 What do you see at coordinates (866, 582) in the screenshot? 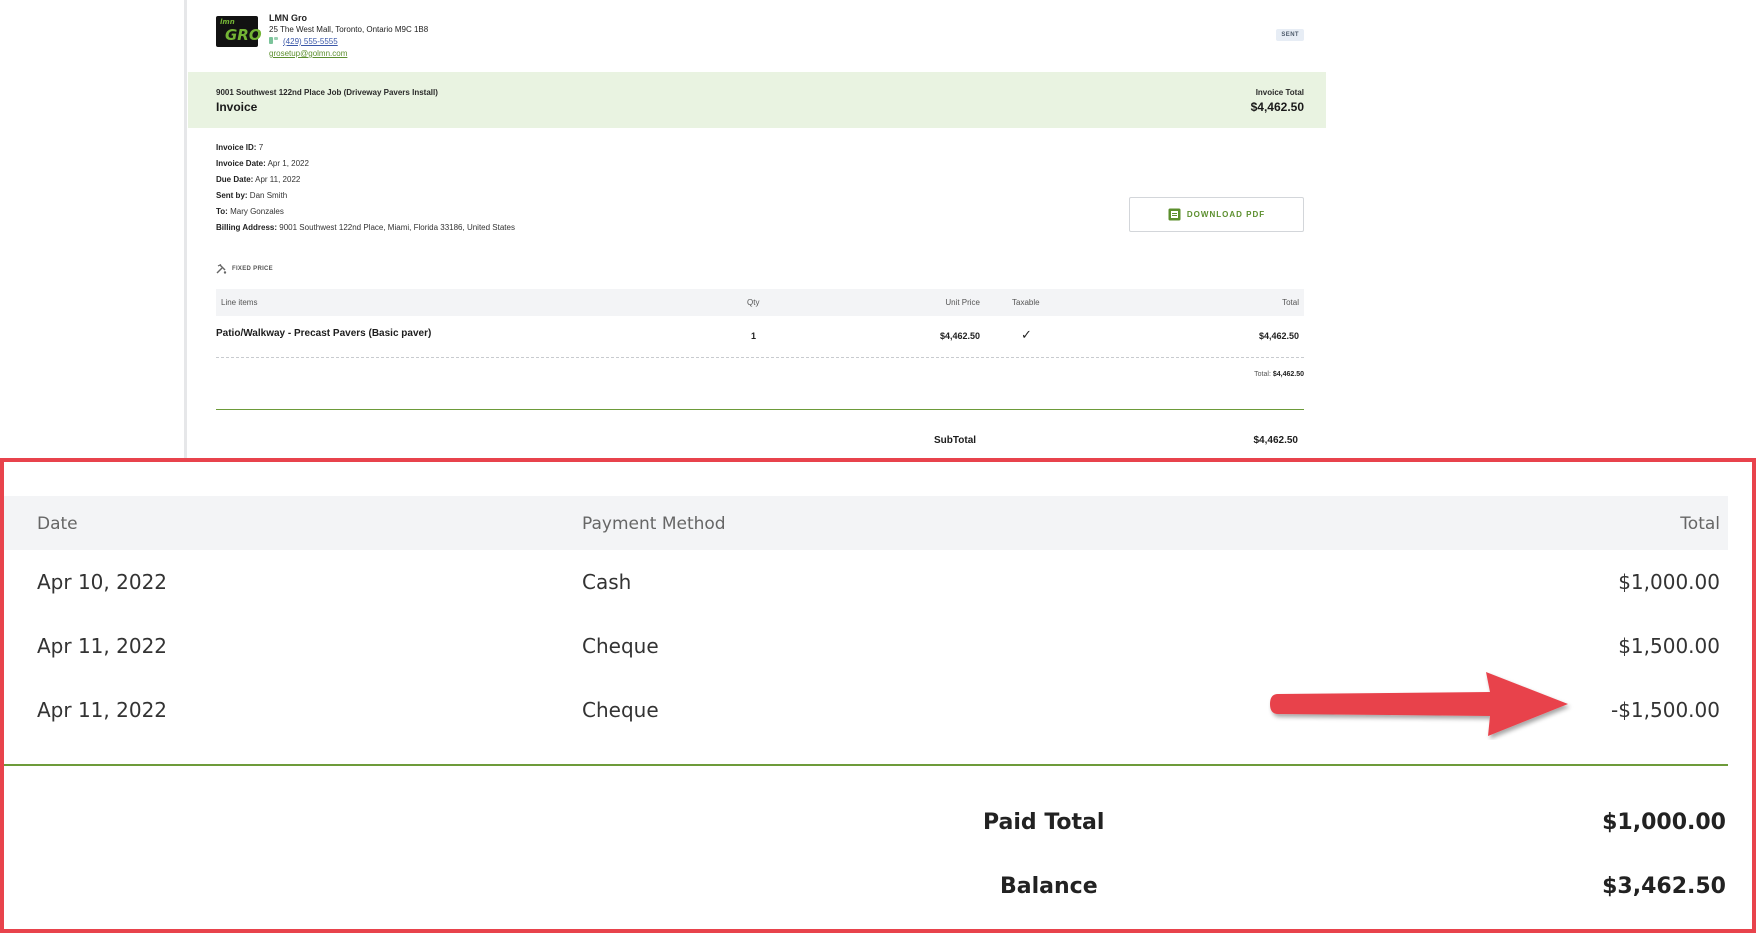
I see `table-row: Apr 10, 2022 Cash $1,000.00` at bounding box center [866, 582].